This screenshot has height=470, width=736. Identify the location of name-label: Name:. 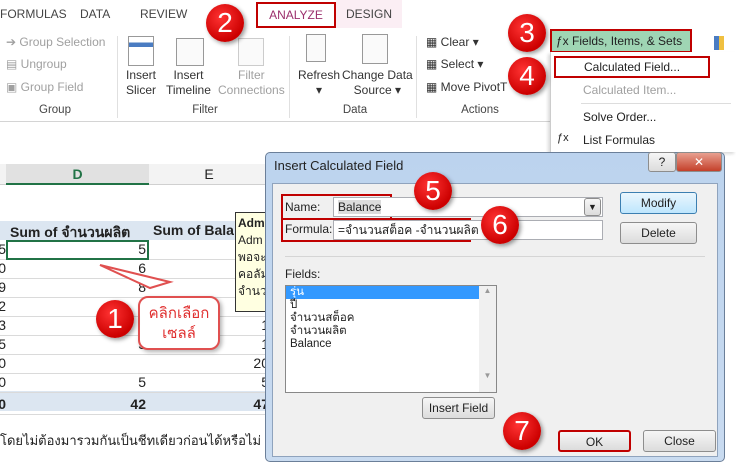
(303, 207).